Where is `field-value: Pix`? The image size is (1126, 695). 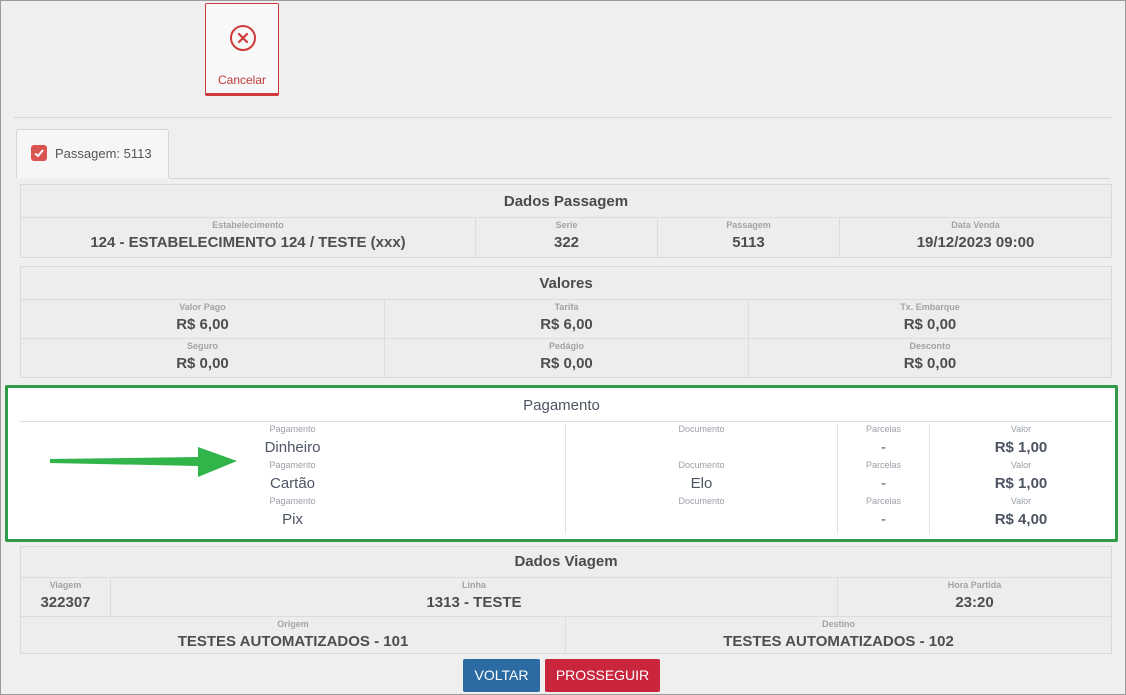
field-value: Pix is located at coordinates (292, 519).